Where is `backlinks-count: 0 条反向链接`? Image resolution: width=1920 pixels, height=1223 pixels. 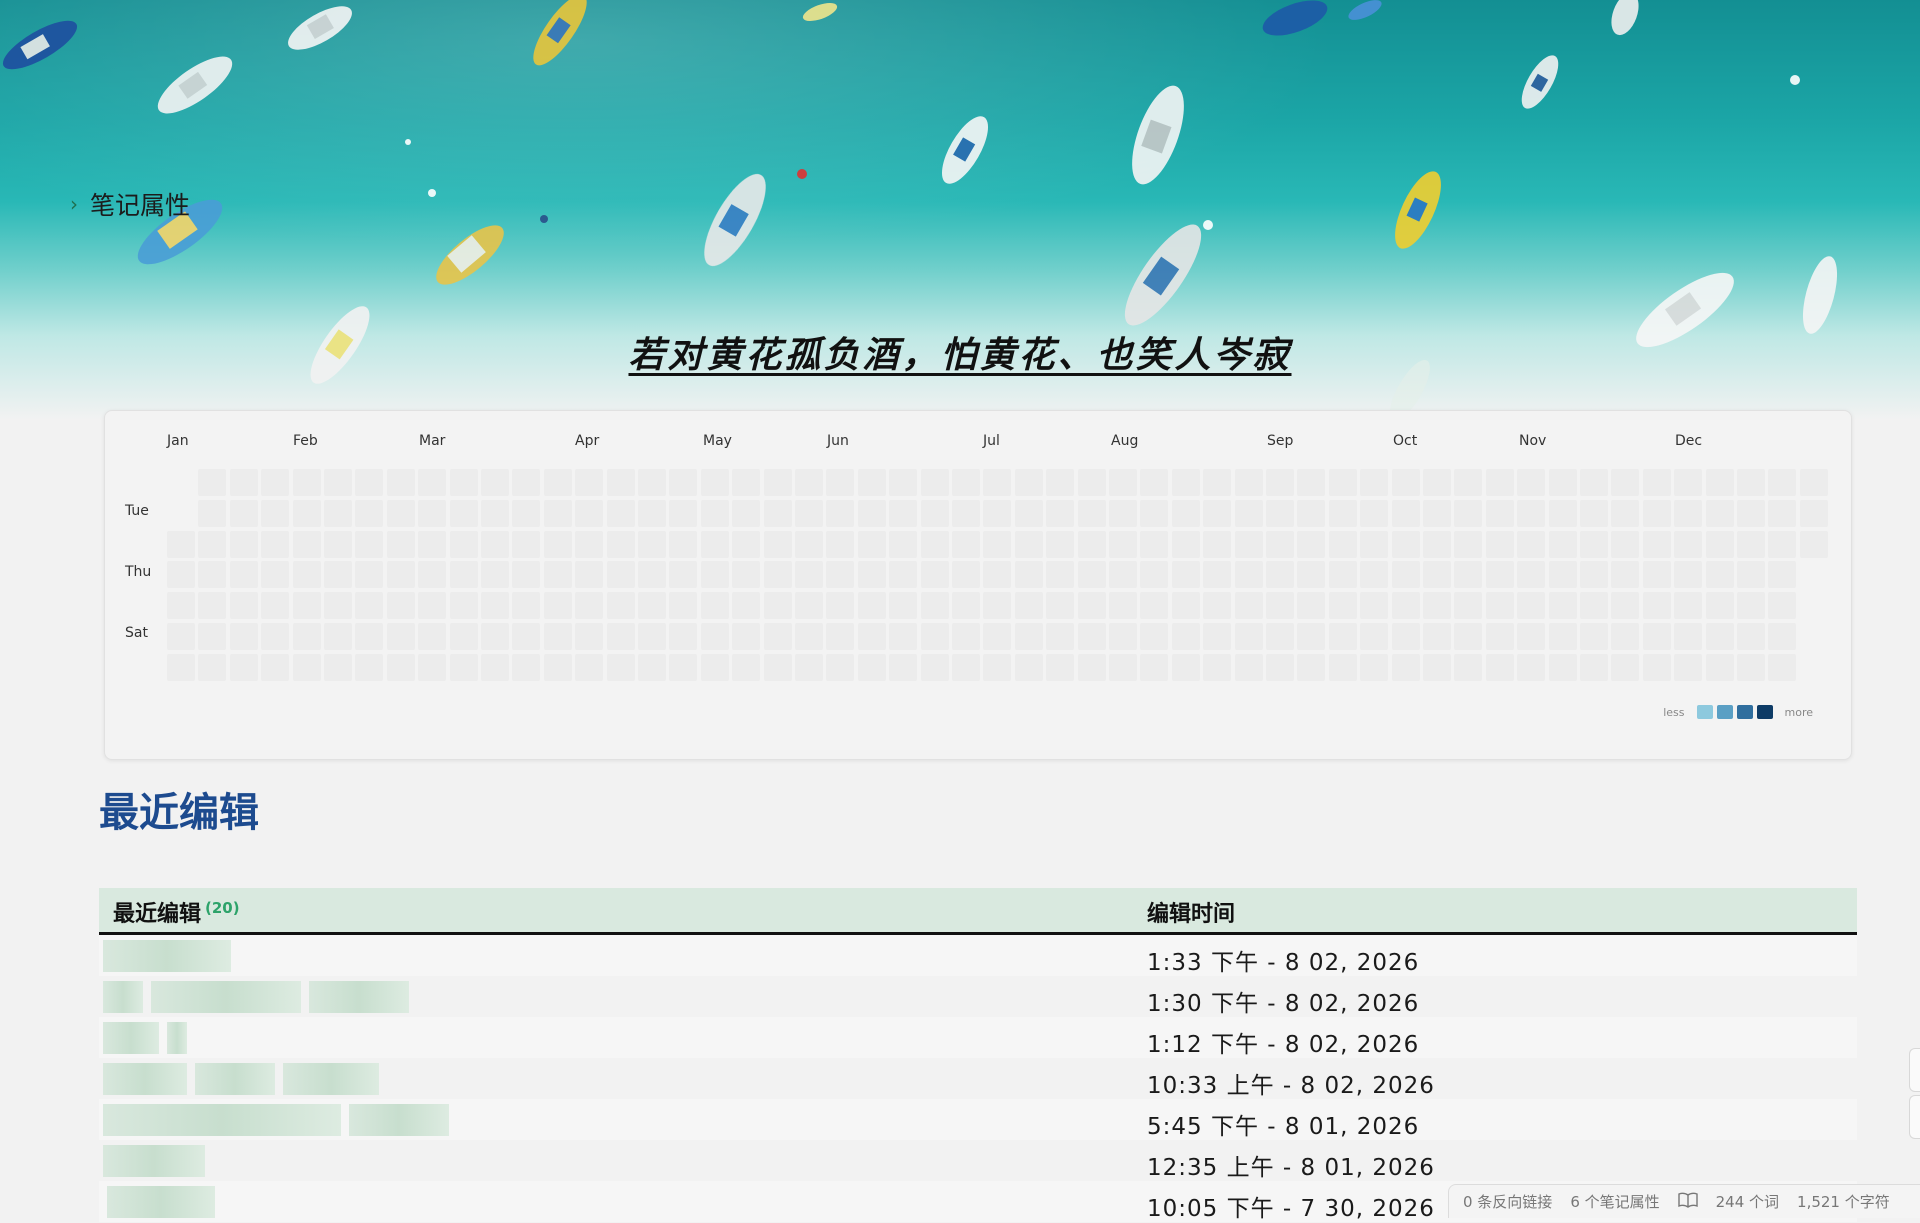 backlinks-count: 0 条反向链接 is located at coordinates (1507, 1201).